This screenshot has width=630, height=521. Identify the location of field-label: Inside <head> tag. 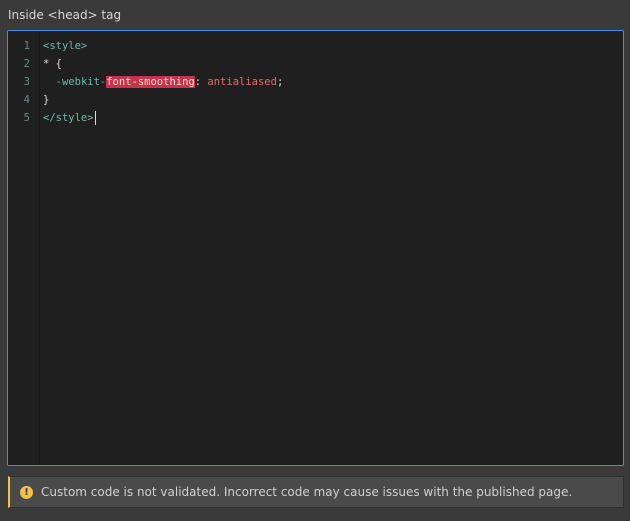
(65, 15).